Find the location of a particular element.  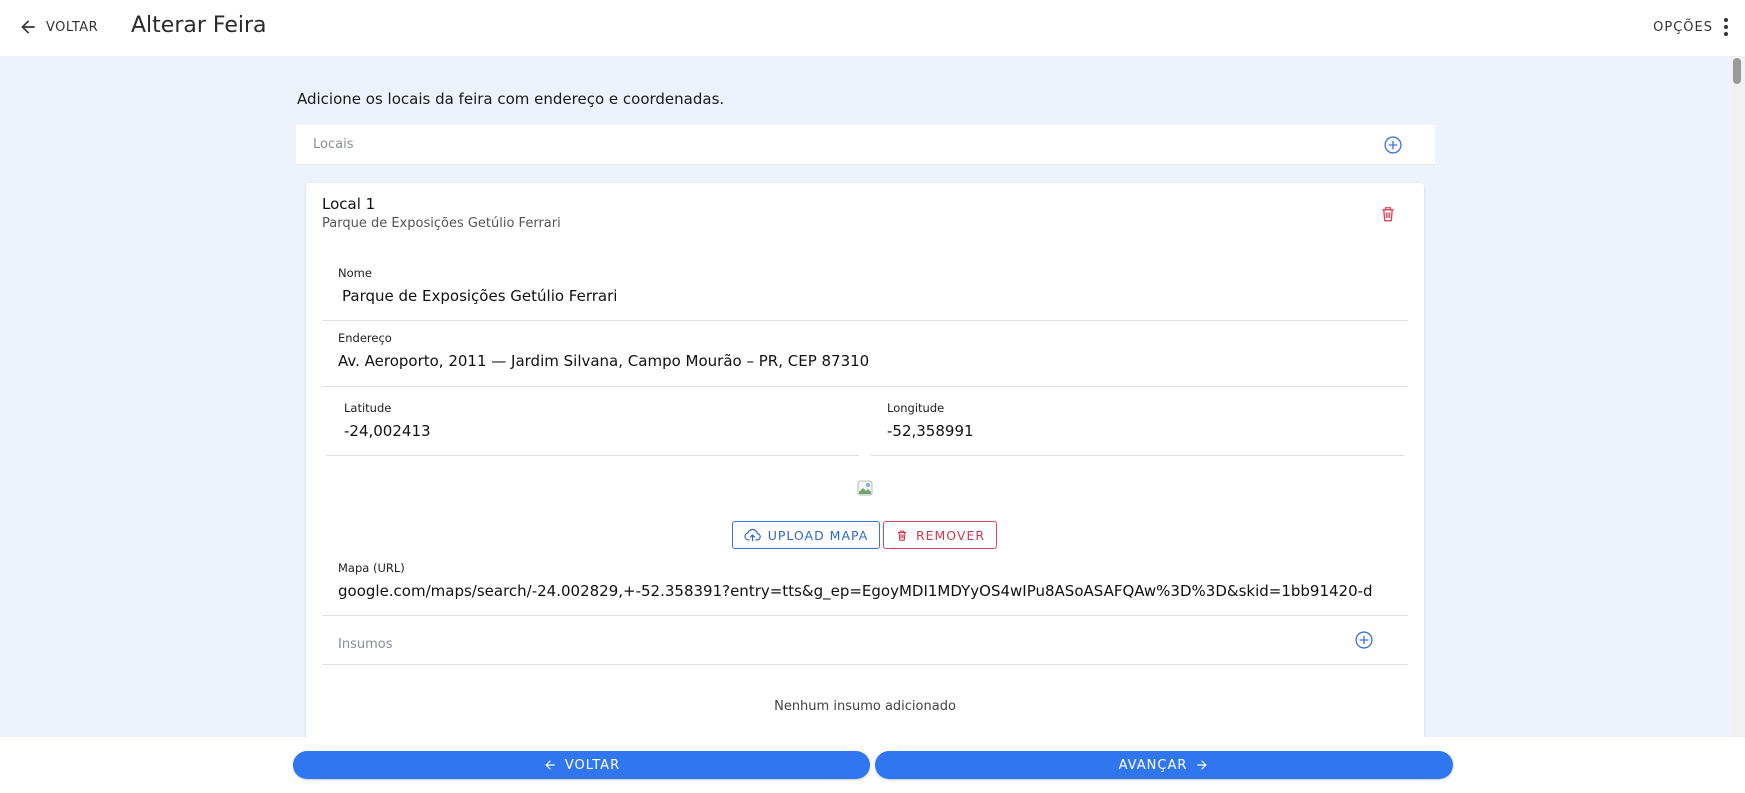

header-back-label: VOLTAR is located at coordinates (72, 27).